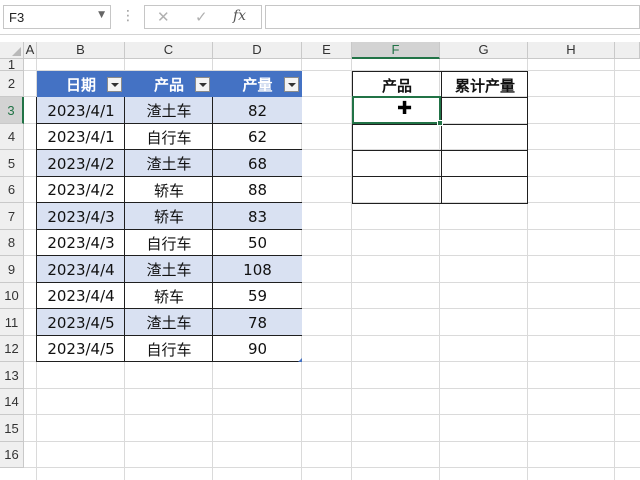 This screenshot has height=480, width=640. Describe the element at coordinates (128, 16) in the screenshot. I see `more-options-icon: ⋮` at that location.